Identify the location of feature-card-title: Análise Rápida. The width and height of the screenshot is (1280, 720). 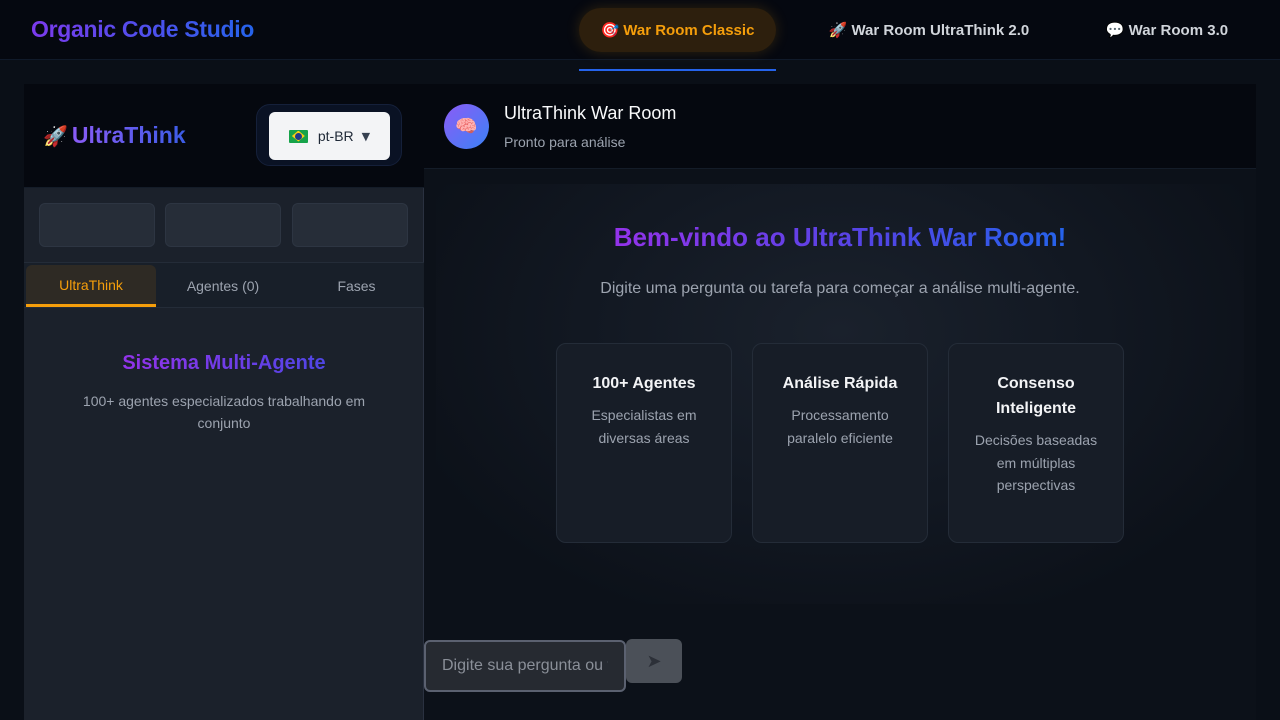
(840, 383).